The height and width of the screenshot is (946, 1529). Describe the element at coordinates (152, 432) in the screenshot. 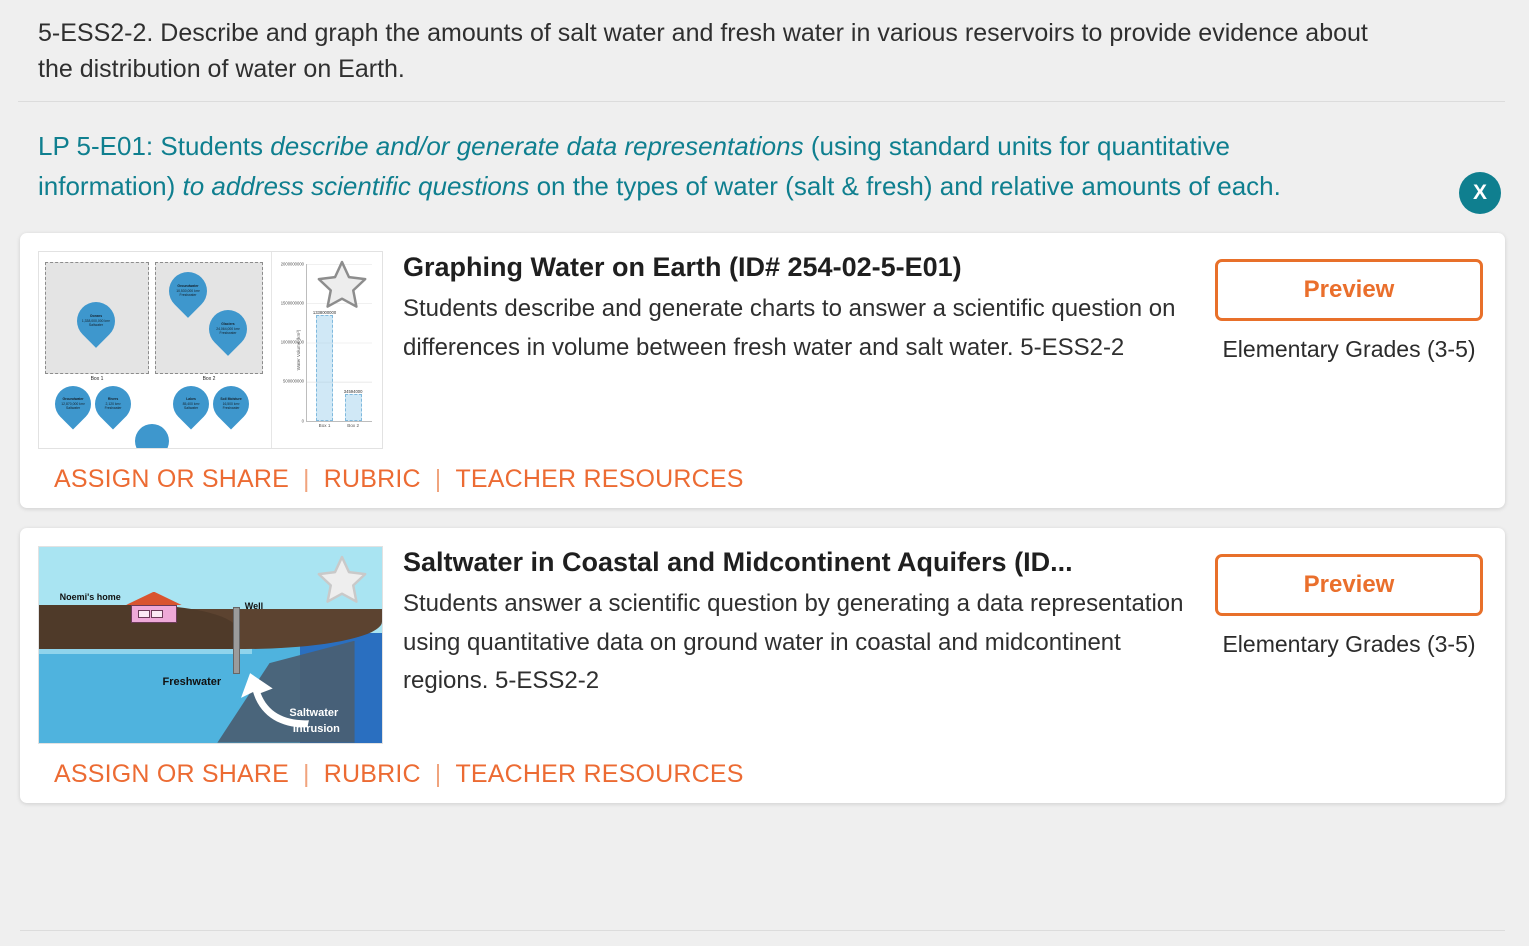

I see `drop-extra` at that location.